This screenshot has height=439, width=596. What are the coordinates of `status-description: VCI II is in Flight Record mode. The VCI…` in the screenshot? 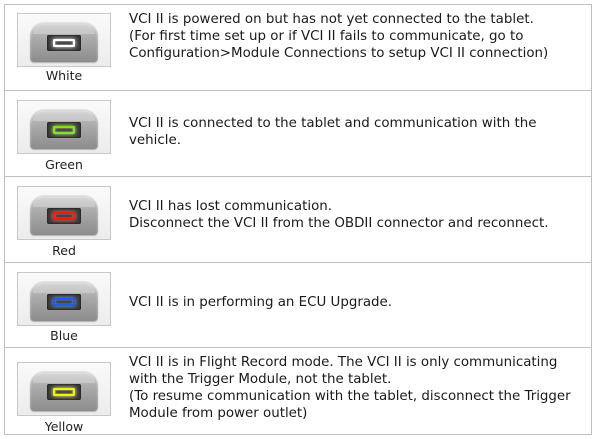 It's located at (357, 388).